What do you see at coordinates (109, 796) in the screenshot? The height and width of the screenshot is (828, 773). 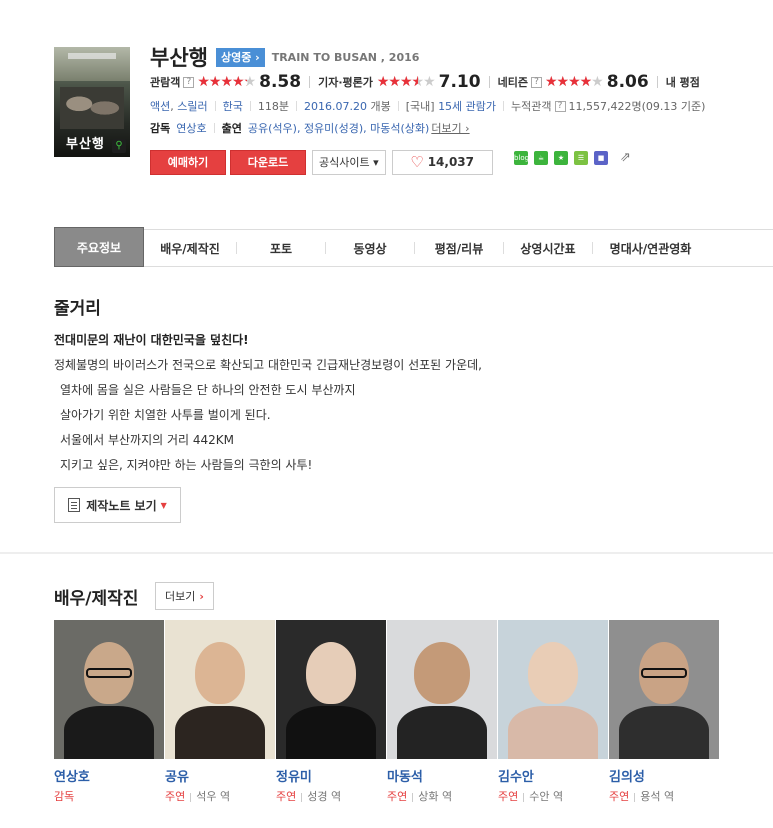 I see `person-role: 감독` at bounding box center [109, 796].